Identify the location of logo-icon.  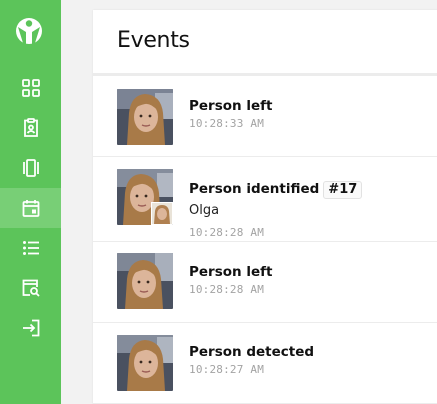
(29, 31).